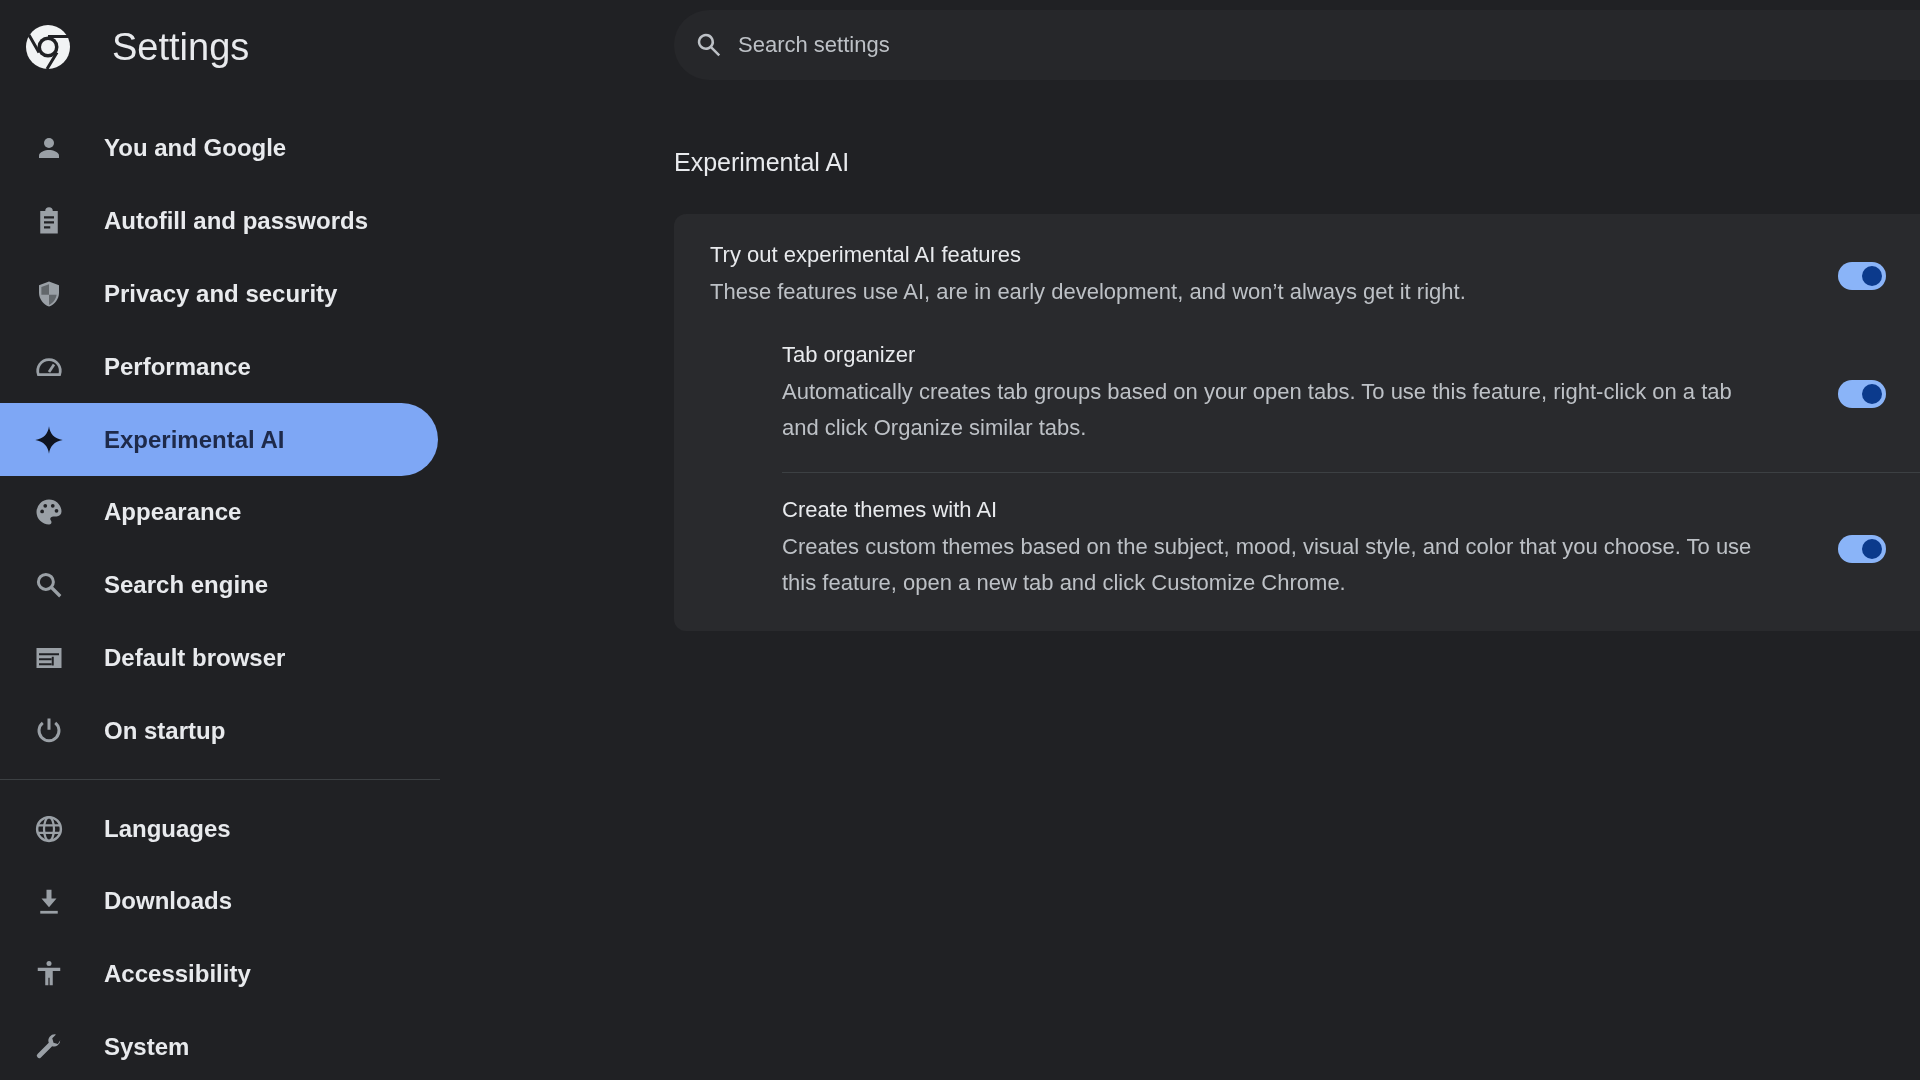 The image size is (1920, 1080). Describe the element at coordinates (48, 47) in the screenshot. I see `logo-icon` at that location.